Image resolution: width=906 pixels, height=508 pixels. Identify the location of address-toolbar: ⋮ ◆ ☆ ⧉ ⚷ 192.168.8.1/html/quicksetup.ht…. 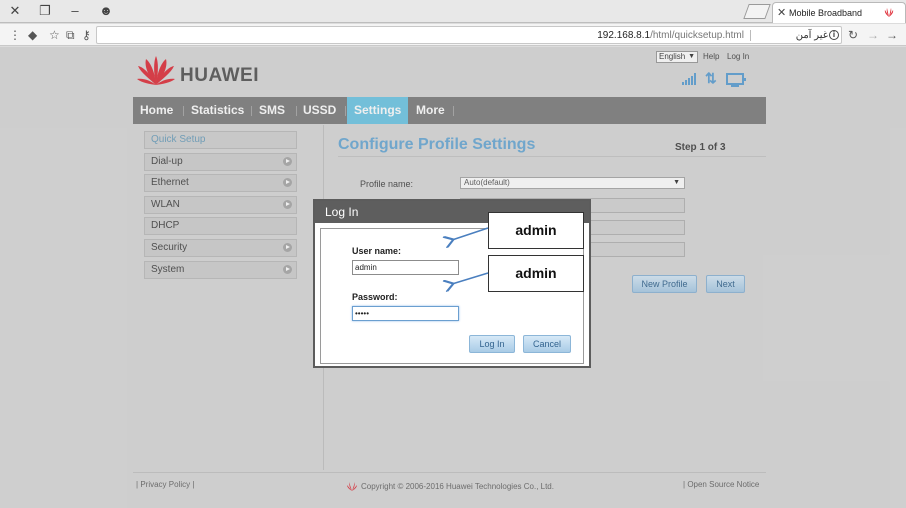
(453, 35).